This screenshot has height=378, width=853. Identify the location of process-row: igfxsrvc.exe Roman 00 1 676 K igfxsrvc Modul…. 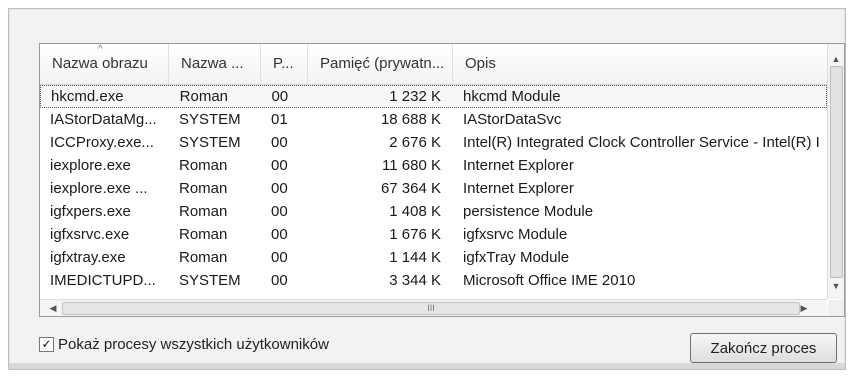
(433, 234).